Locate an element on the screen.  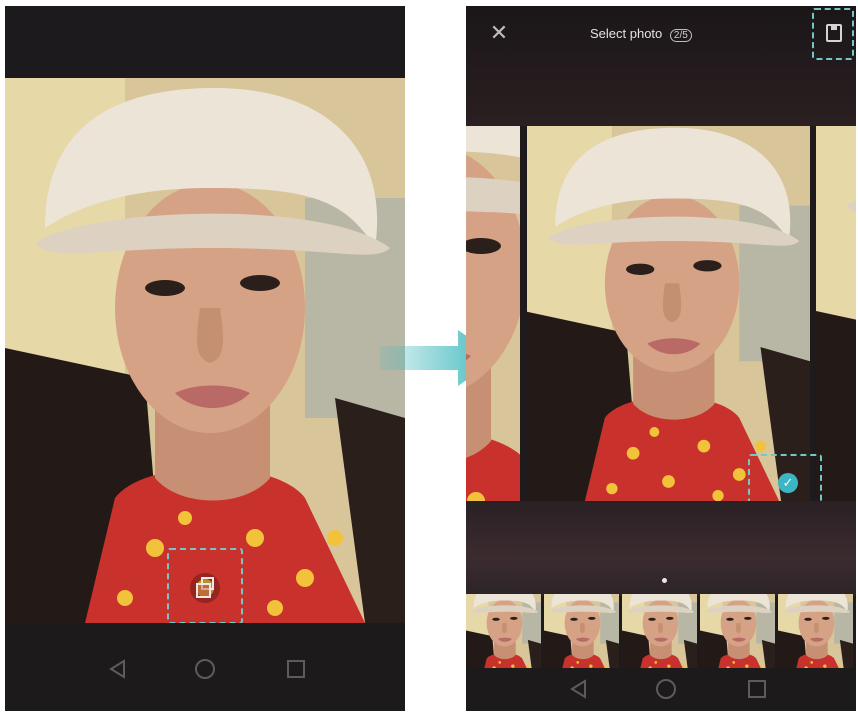
next-photo-image is located at coordinates (836, 313).